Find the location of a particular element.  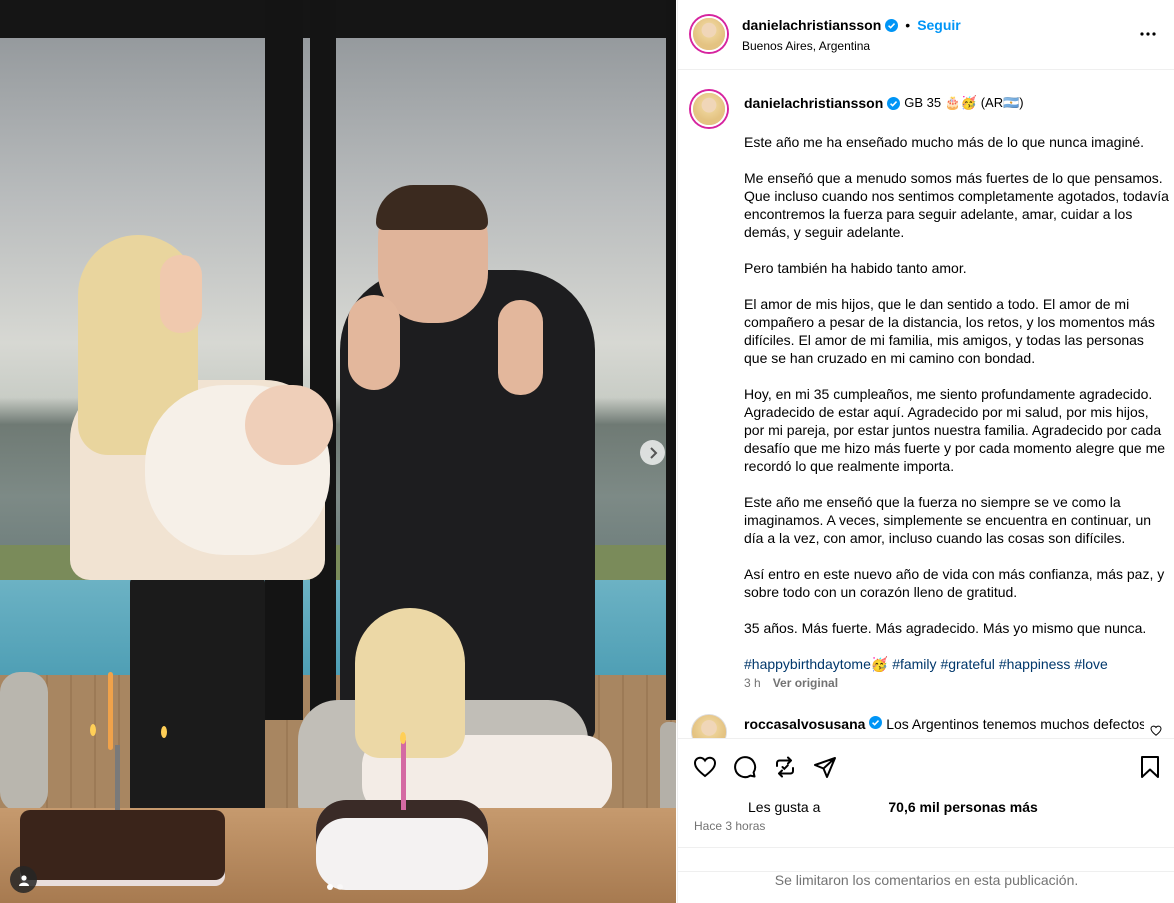

white-cake is located at coordinates (402, 845).